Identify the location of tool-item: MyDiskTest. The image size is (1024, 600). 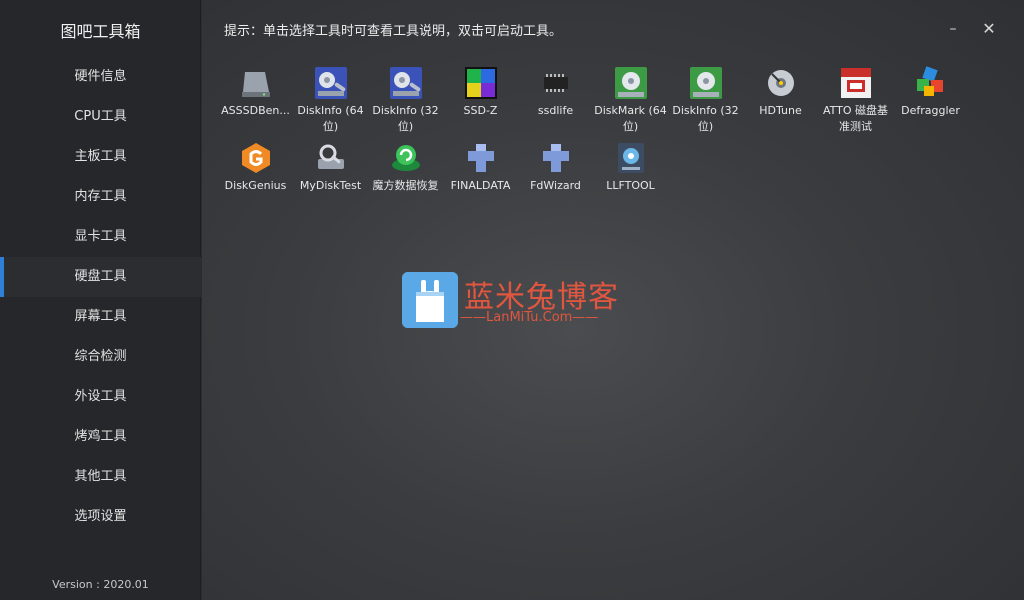
(330, 174).